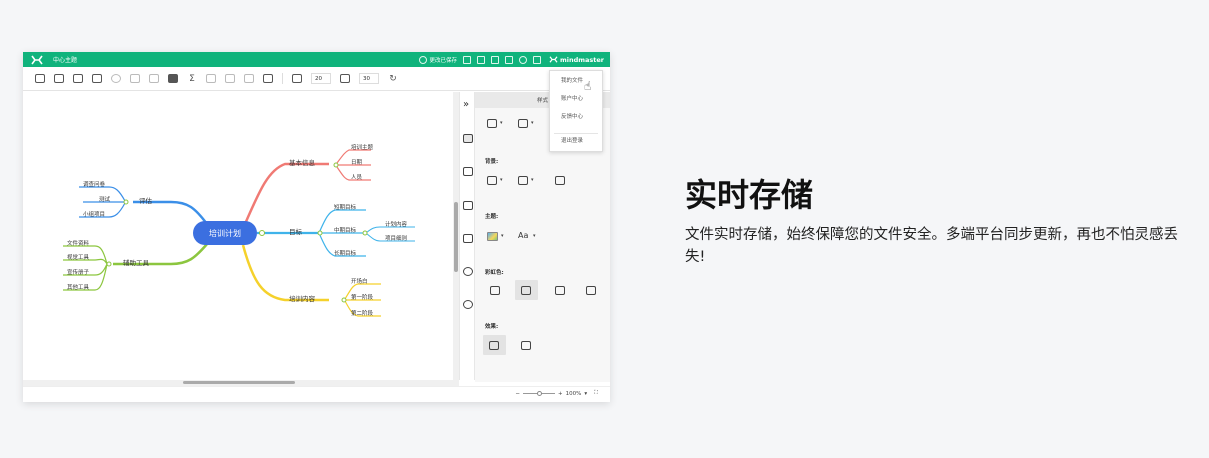 The image size is (1209, 458). I want to click on feature-description: 文件实时存储，始终保障您的文件安全。多端平台同步更新，再也不怕灵感丢失!, so click(931, 246).